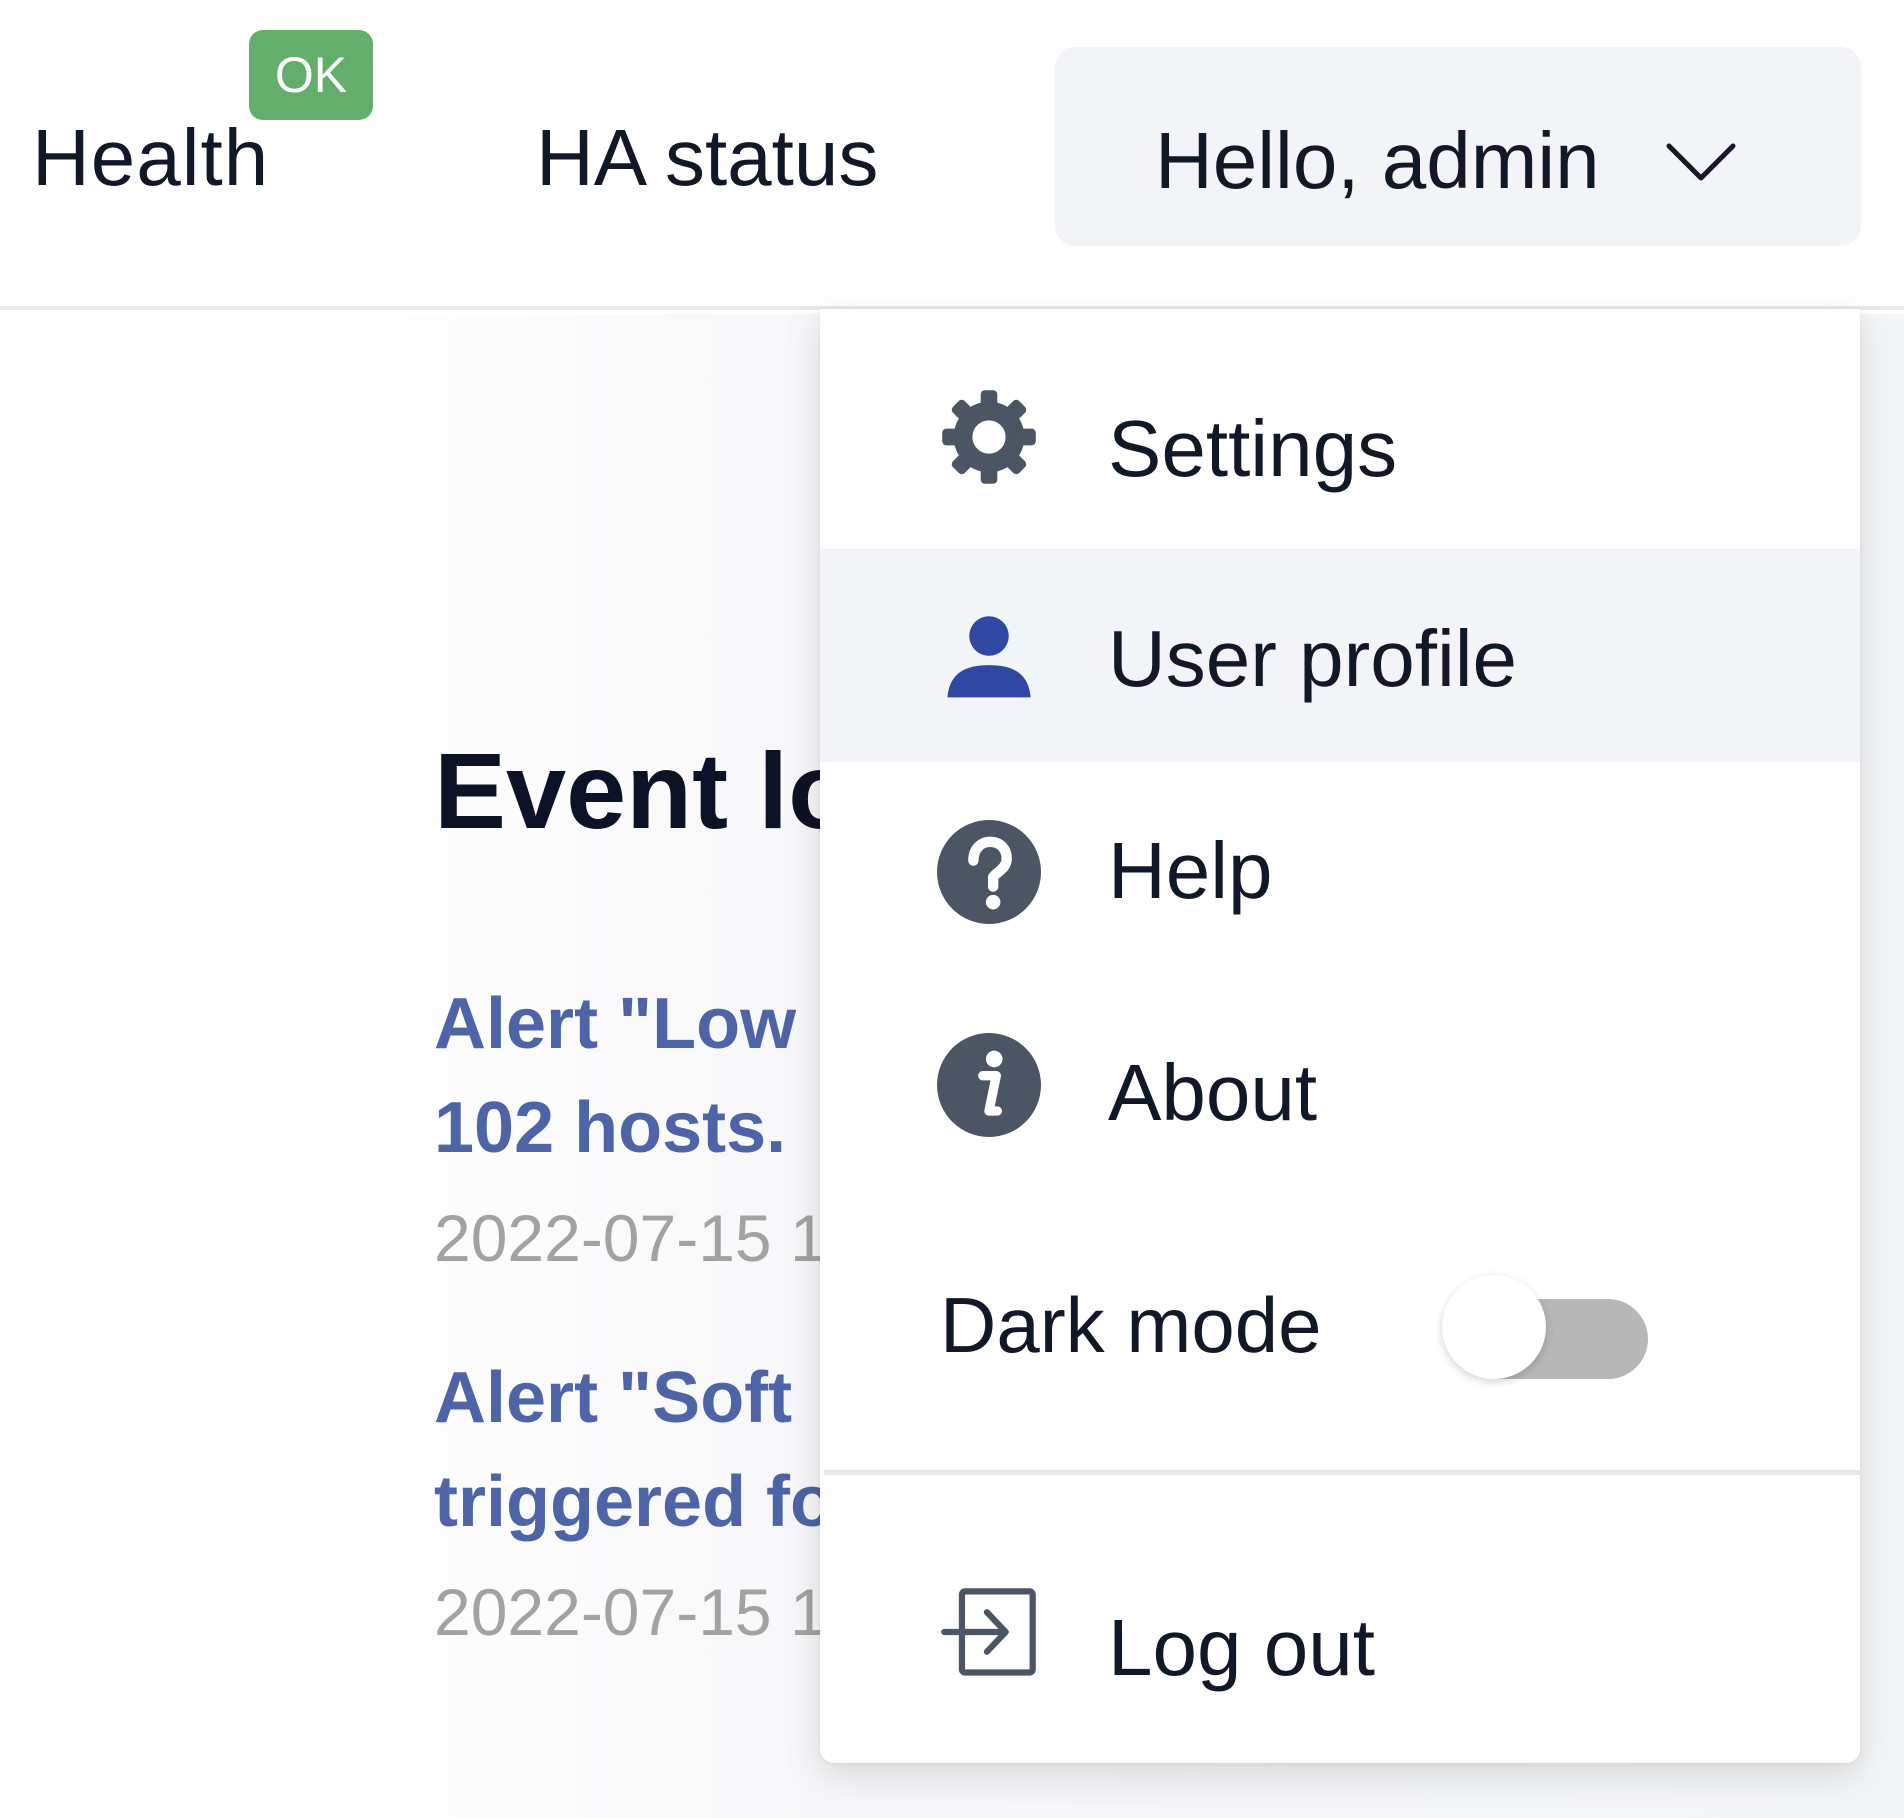  I want to click on event-log-link-continuation: 102 hosts., so click(630, 1128).